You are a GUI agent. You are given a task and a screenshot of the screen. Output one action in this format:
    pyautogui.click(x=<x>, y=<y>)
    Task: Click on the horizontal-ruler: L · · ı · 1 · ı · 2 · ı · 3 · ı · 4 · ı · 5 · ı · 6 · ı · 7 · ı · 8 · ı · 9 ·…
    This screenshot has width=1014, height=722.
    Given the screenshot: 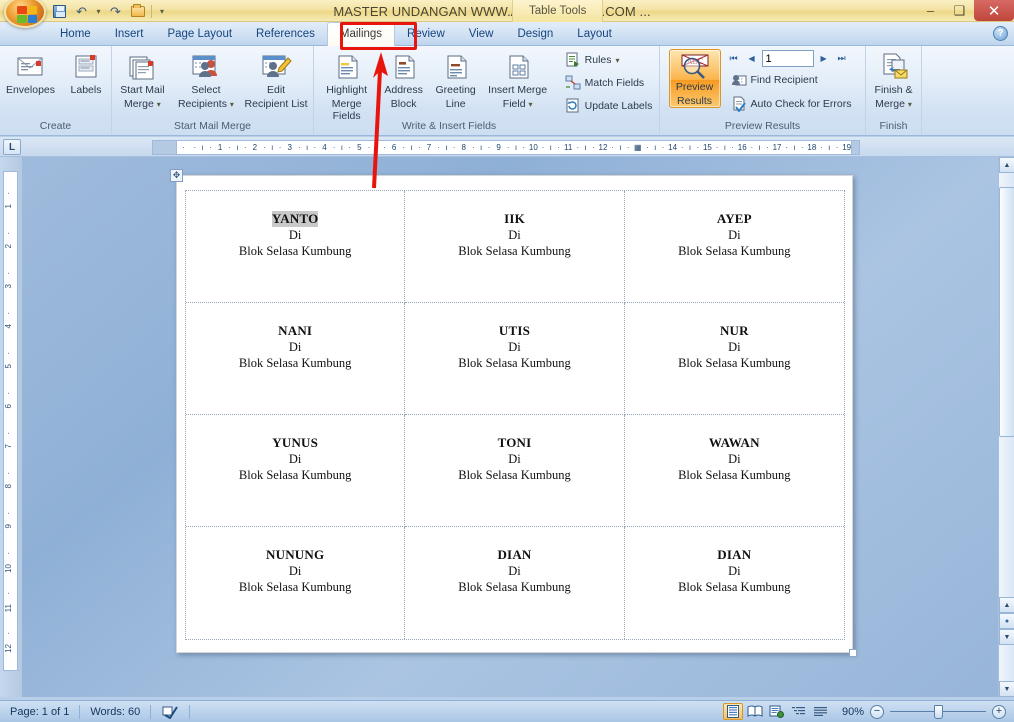 What is the action you would take?
    pyautogui.click(x=507, y=147)
    